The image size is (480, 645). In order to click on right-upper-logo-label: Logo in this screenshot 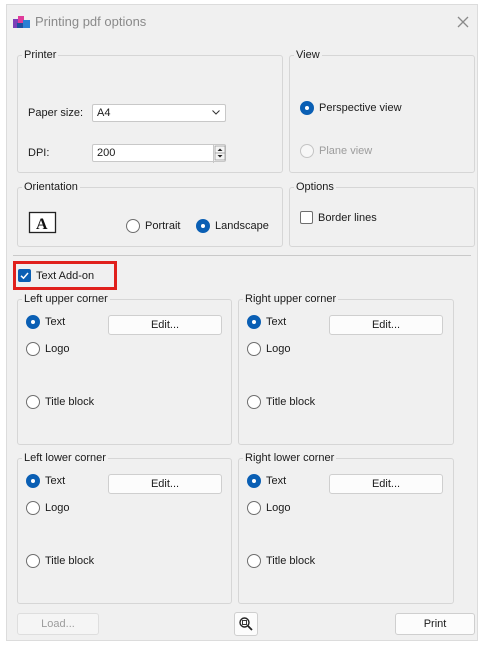, I will do `click(278, 349)`.